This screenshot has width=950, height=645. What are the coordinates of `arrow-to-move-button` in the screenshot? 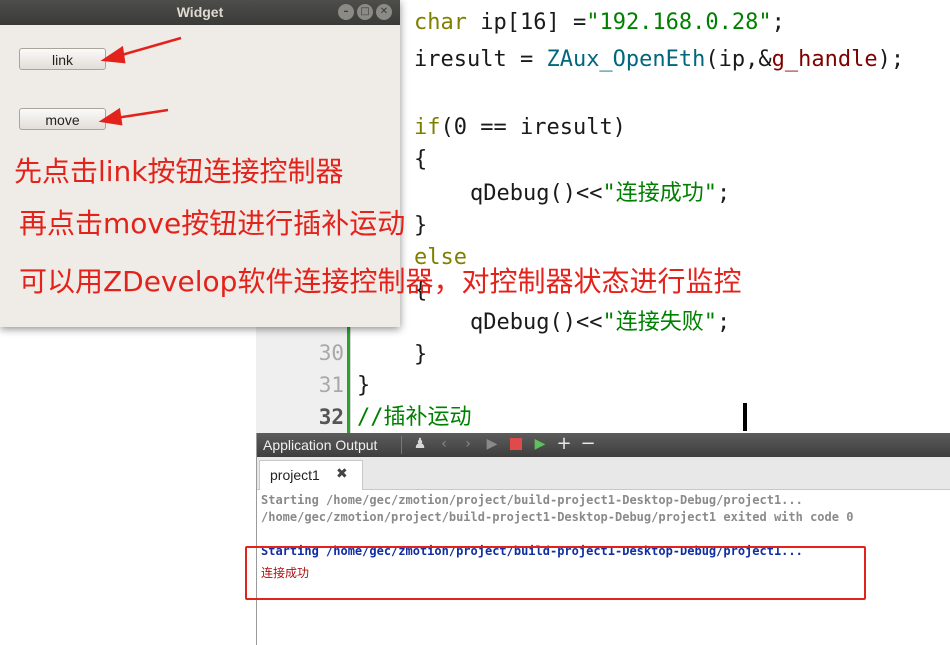 It's located at (142, 114).